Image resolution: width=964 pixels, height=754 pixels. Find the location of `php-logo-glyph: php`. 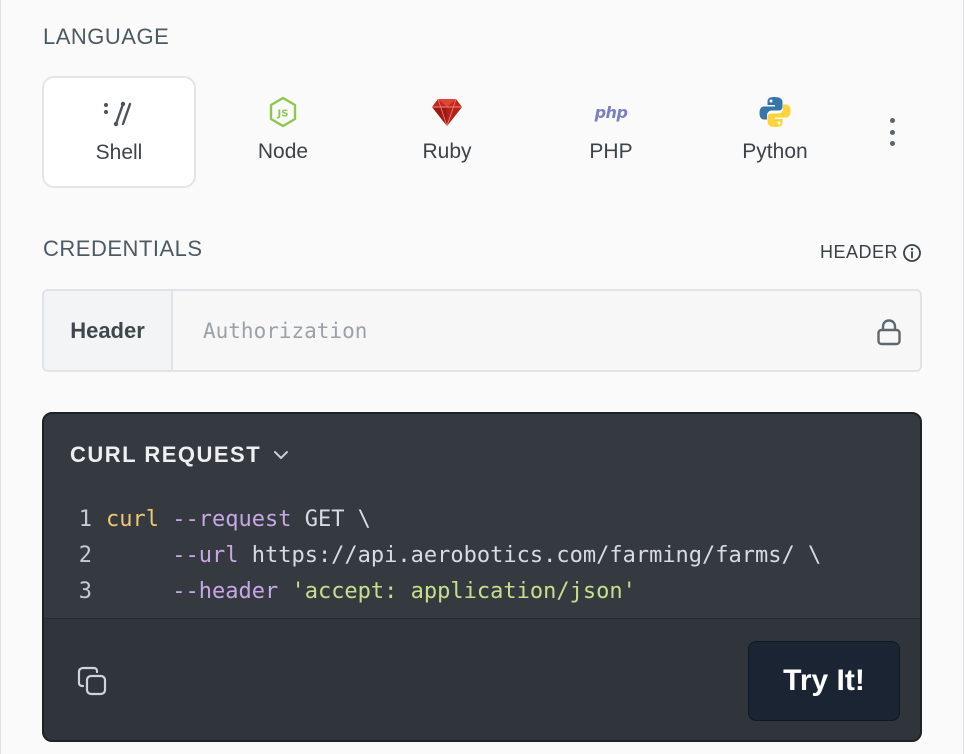

php-logo-glyph: php is located at coordinates (611, 112).